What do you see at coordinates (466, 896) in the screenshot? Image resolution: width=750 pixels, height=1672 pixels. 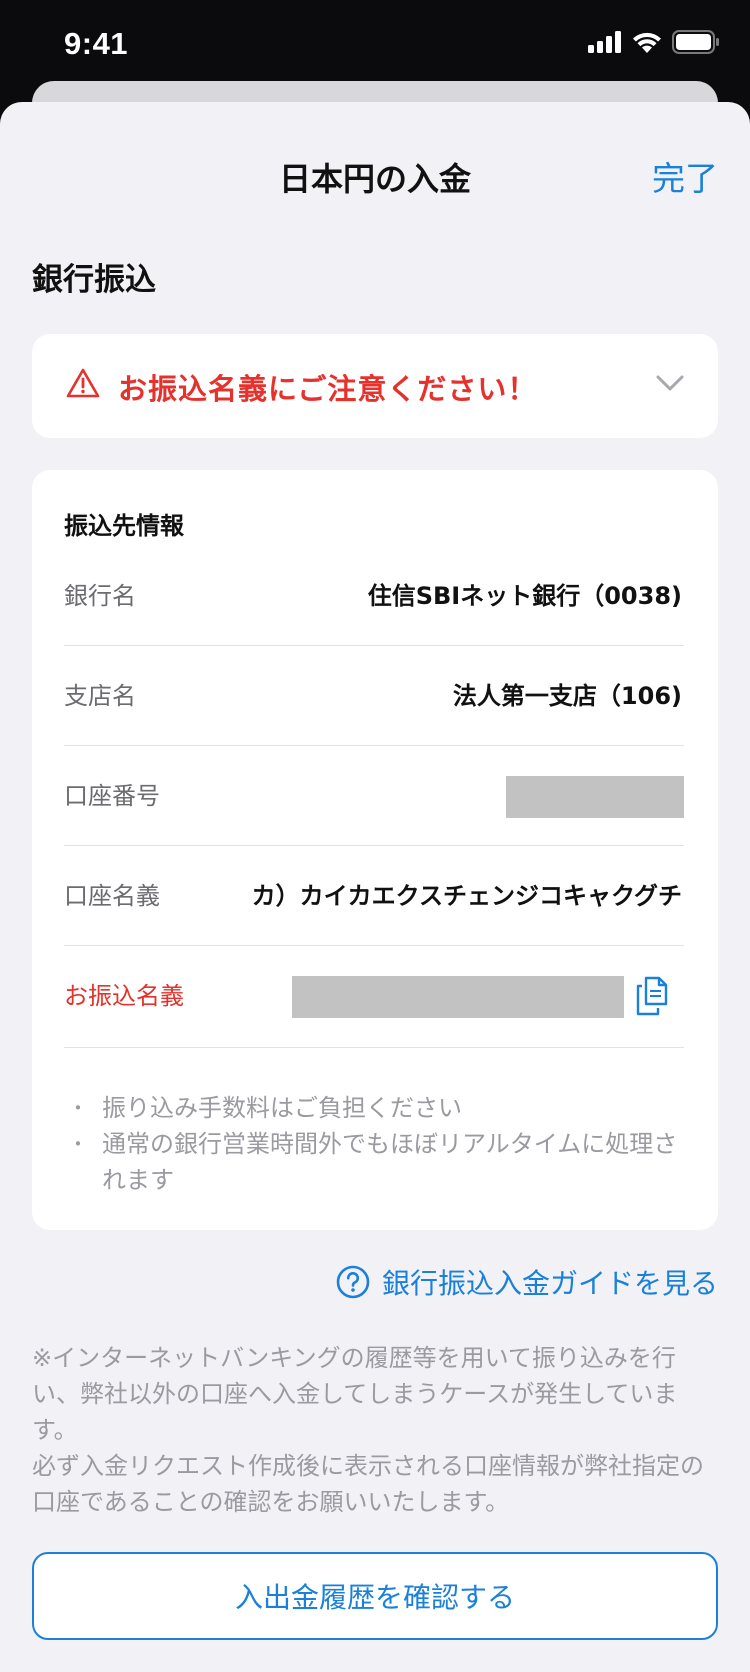 I see `account-holder-value: カ）カイカエクスチェンジコキャクグチ` at bounding box center [466, 896].